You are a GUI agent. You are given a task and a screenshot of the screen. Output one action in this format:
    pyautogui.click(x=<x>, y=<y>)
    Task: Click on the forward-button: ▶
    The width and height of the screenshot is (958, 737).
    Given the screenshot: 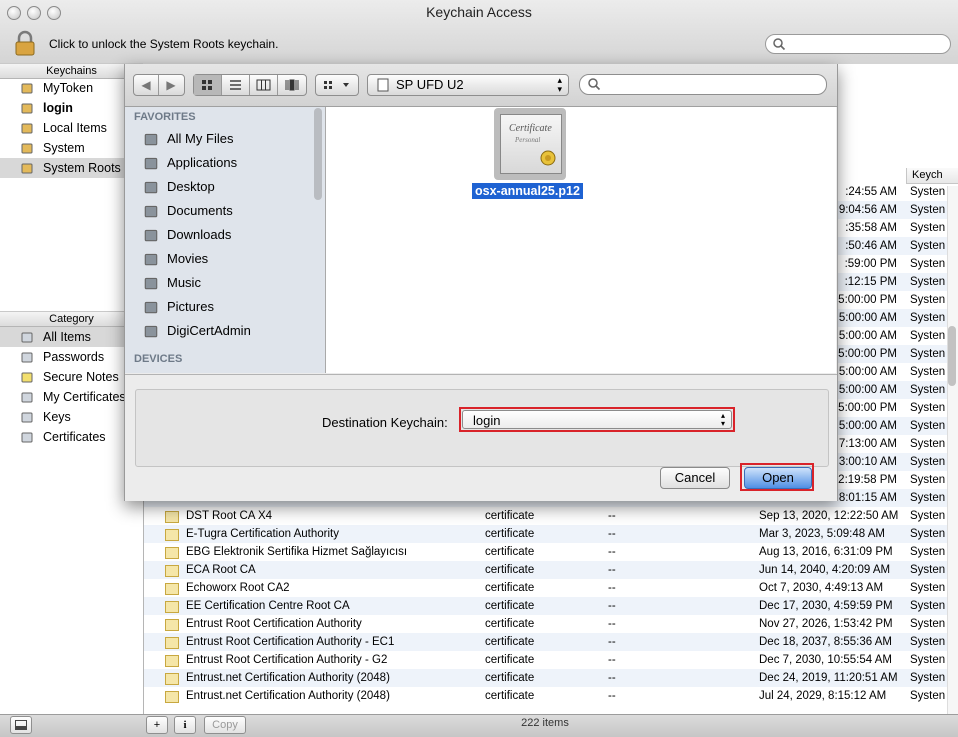 What is the action you would take?
    pyautogui.click(x=171, y=85)
    